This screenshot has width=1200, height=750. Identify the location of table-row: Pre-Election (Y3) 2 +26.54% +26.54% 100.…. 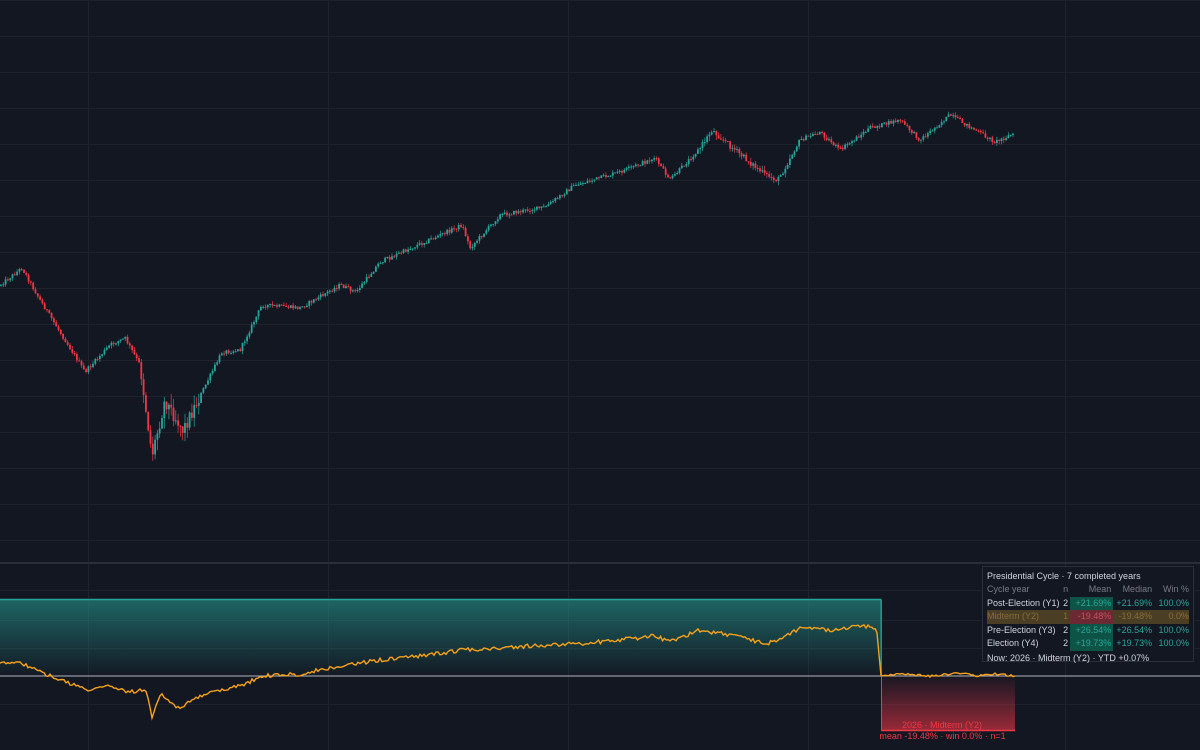
(1088, 630).